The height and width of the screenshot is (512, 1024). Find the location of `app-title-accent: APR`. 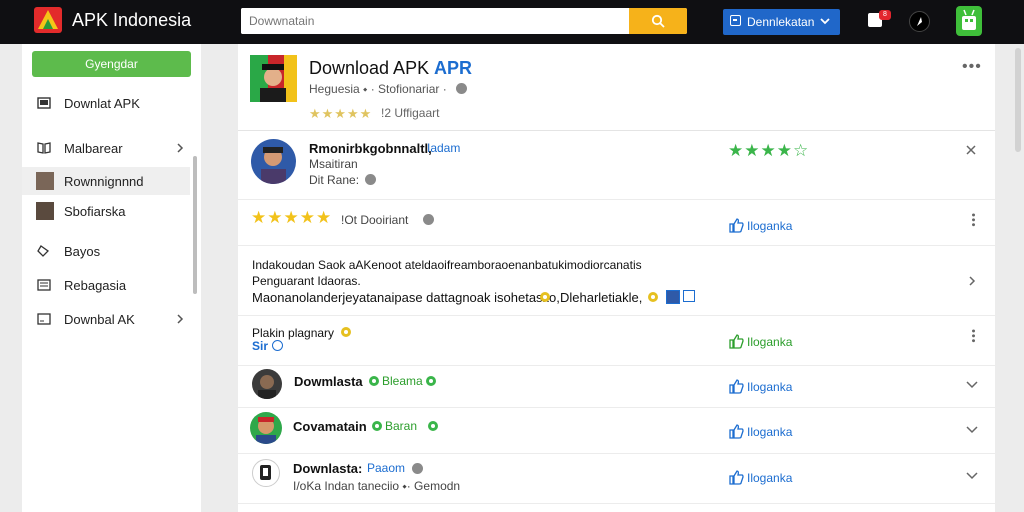

app-title-accent: APR is located at coordinates (453, 68).